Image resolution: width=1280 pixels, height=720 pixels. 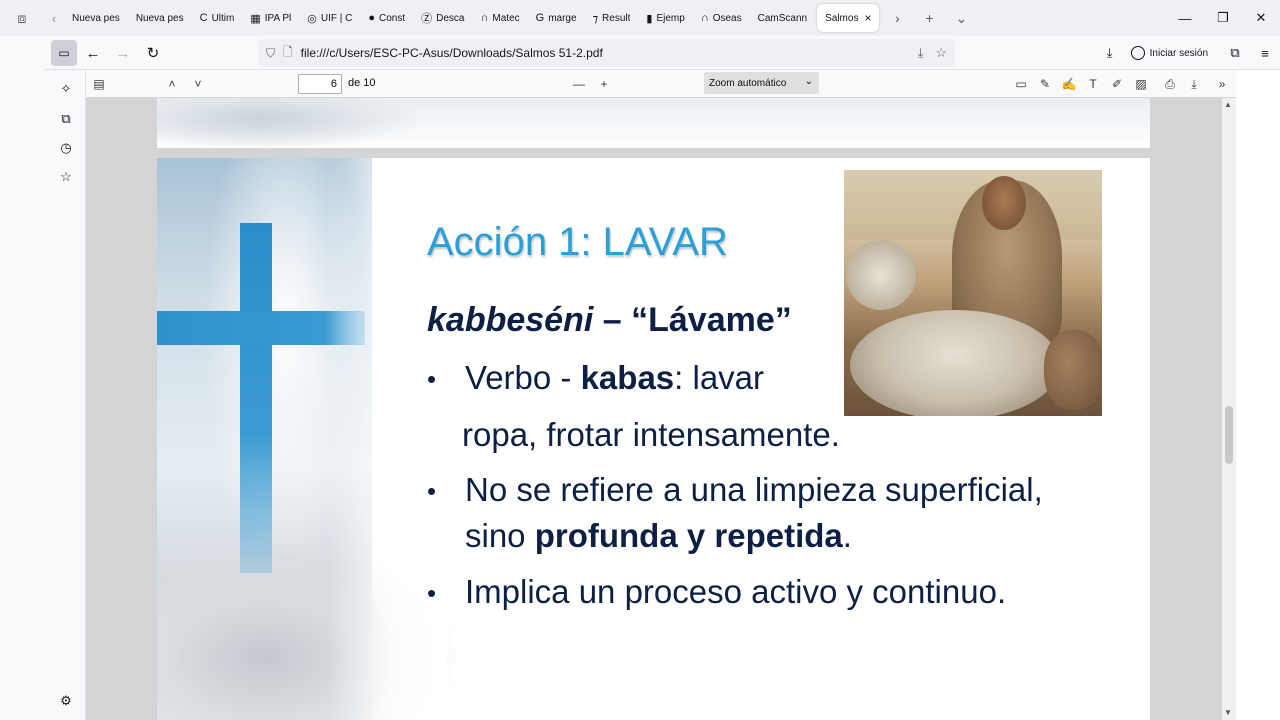 I want to click on photo-man-head, so click(x=1004, y=203).